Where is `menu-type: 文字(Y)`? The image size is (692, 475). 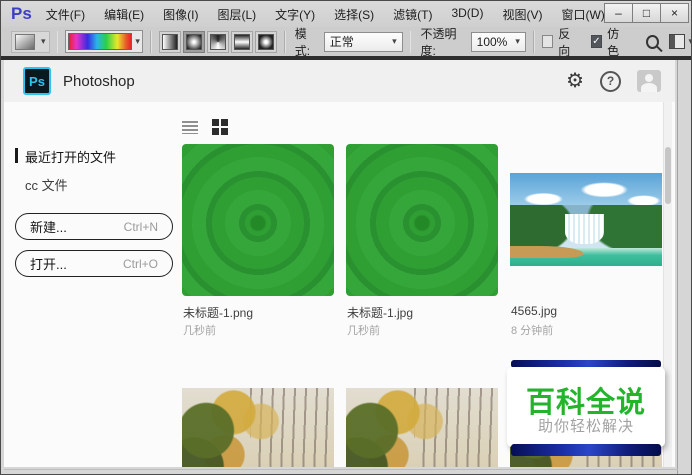
menu-type: 文字(Y) is located at coordinates (295, 14).